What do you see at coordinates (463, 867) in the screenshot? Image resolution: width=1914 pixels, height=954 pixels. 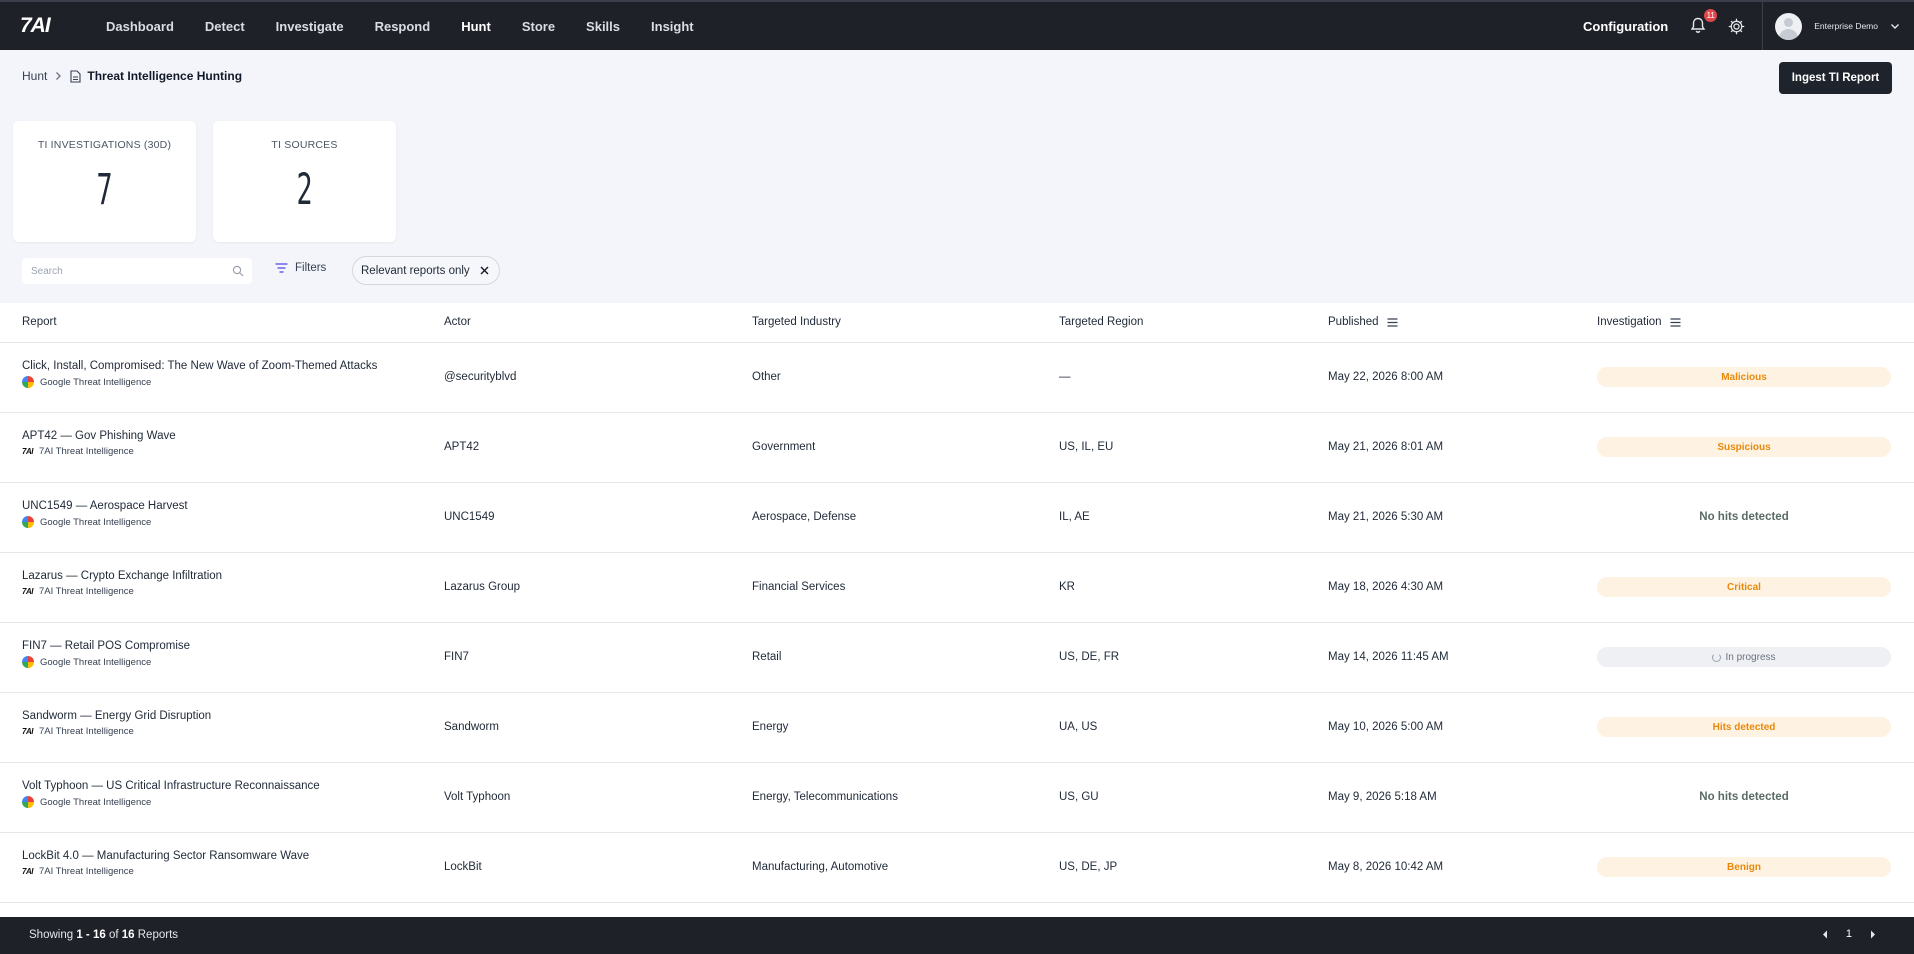 I see `actor-cell: LockBit` at bounding box center [463, 867].